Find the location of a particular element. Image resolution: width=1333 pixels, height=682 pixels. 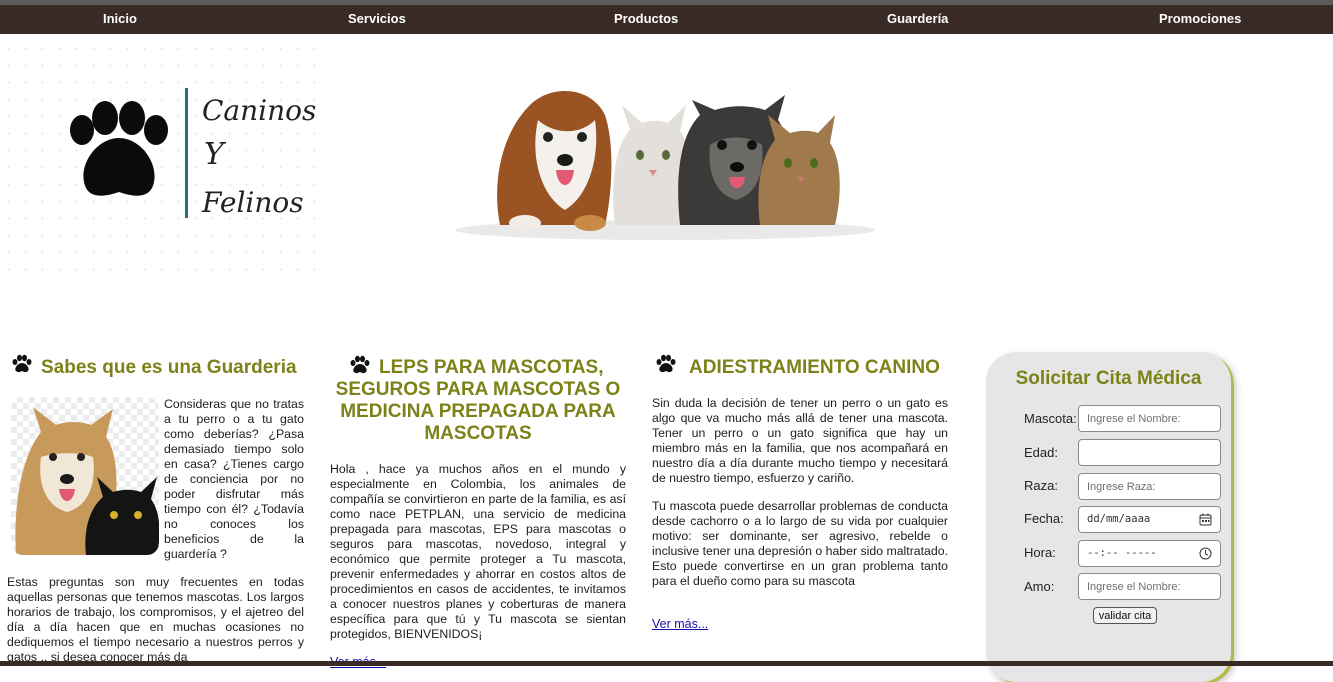

label-raza: Raza: is located at coordinates (1041, 485).